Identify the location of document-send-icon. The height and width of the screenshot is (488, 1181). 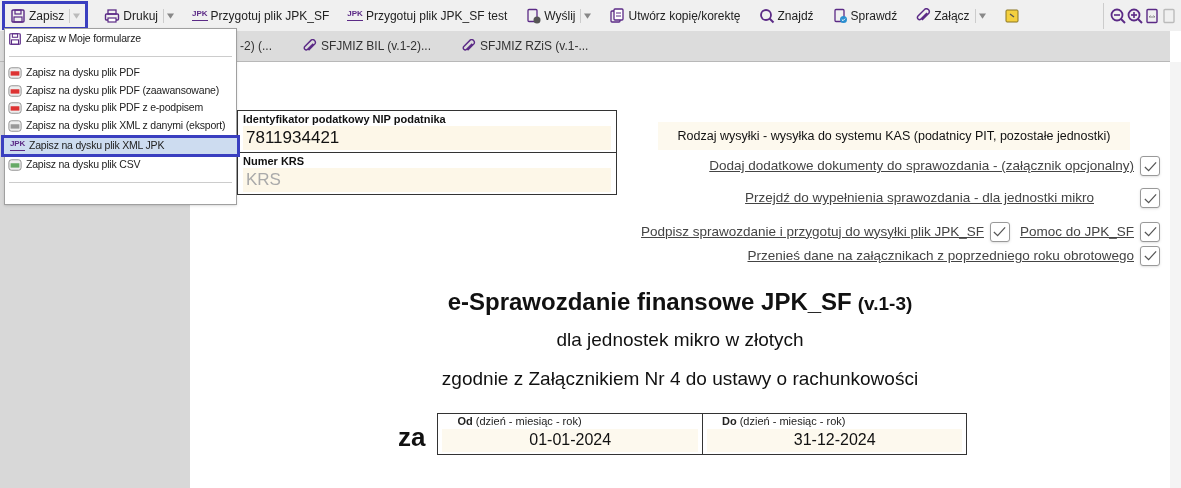
(533, 15).